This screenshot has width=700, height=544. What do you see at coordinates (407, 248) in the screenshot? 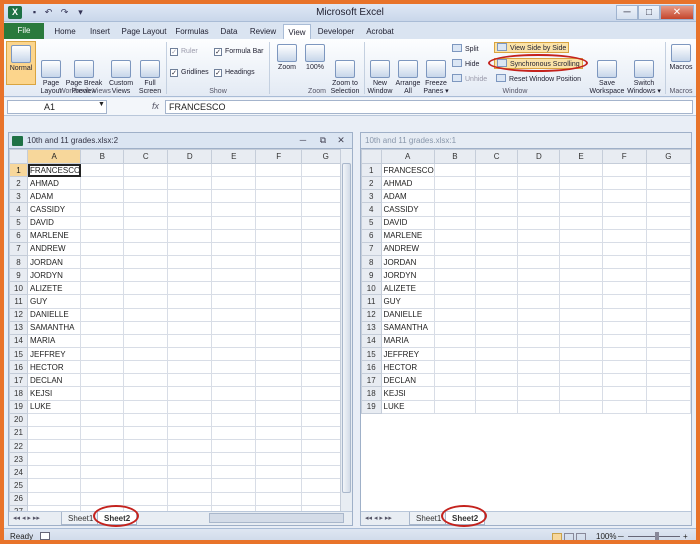
I see `cell: ANDREW` at bounding box center [407, 248].